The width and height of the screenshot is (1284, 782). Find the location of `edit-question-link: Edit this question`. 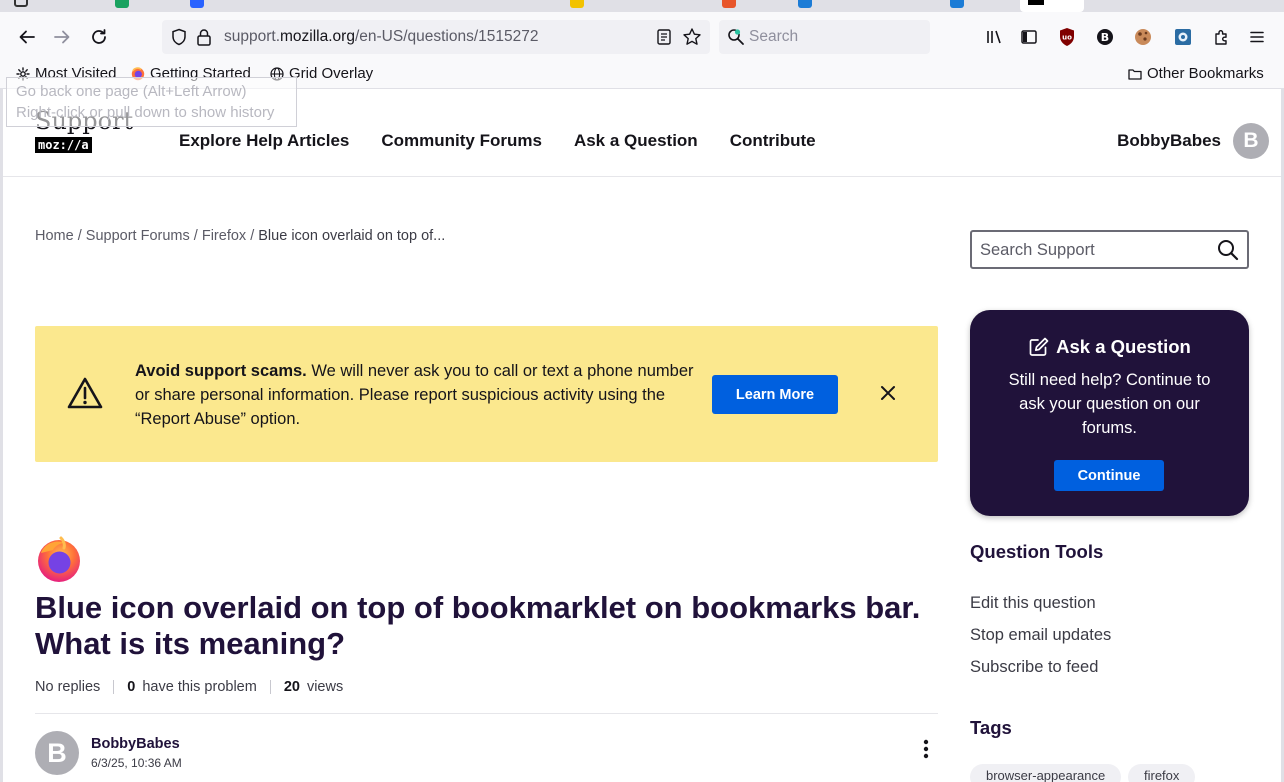

edit-question-link: Edit this question is located at coordinates (1033, 603).